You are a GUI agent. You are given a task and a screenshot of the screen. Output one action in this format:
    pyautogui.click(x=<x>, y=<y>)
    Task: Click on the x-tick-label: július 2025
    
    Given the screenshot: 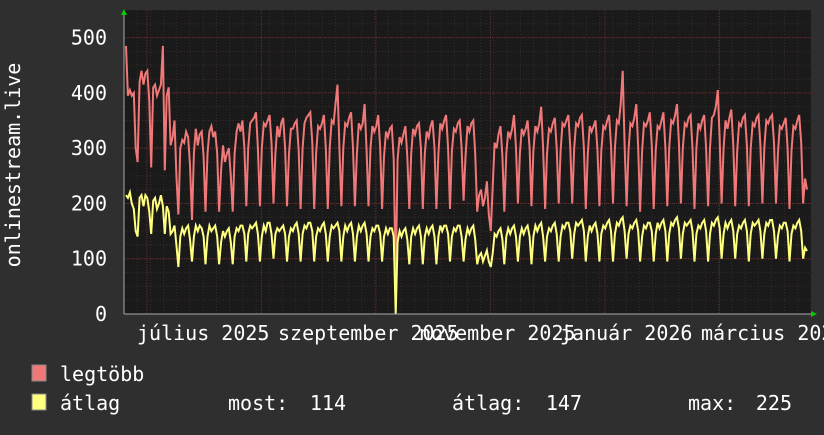 What is the action you would take?
    pyautogui.click(x=203, y=333)
    